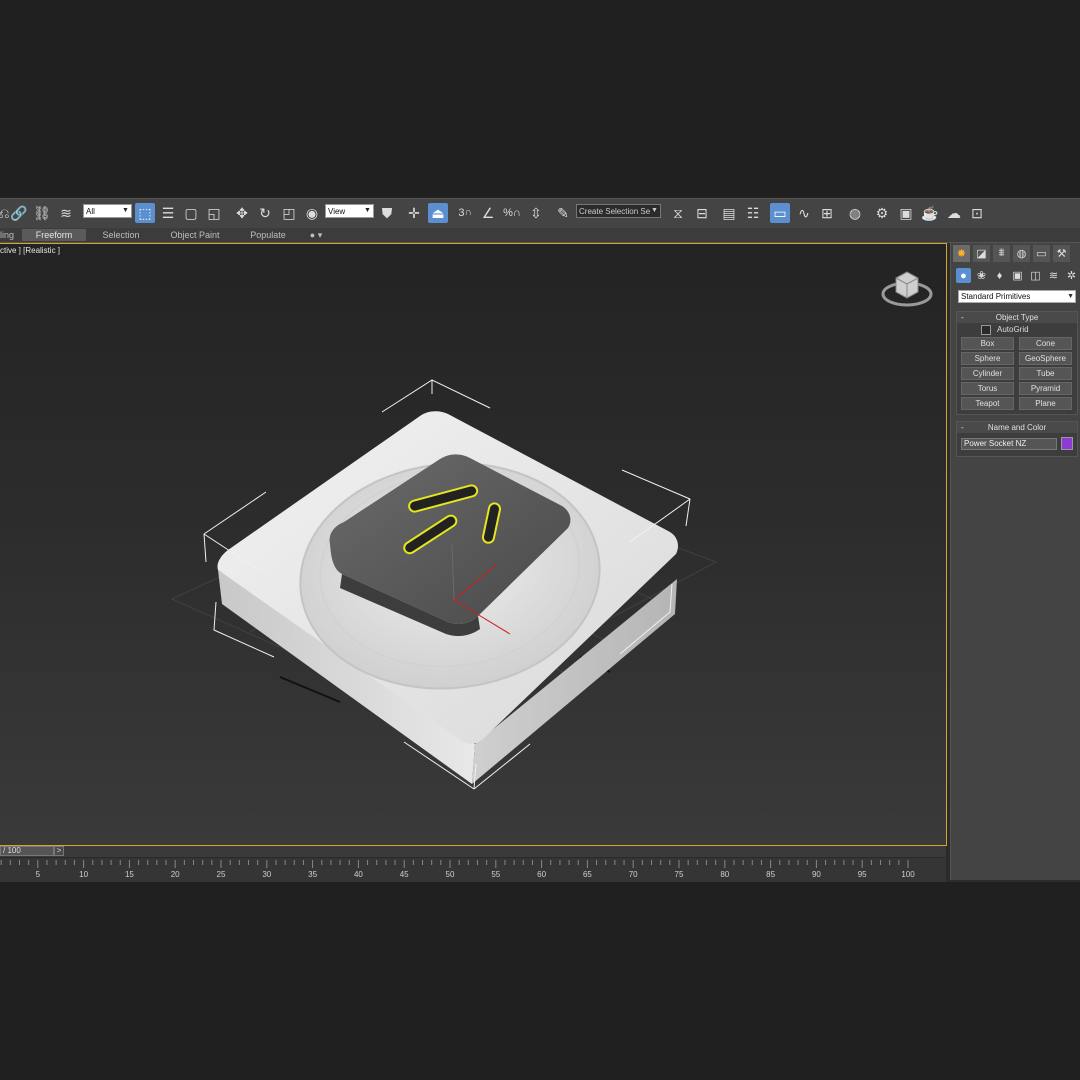 This screenshot has height=1080, width=1080. I want to click on pivot-center-icon: ⛊, so click(387, 213).